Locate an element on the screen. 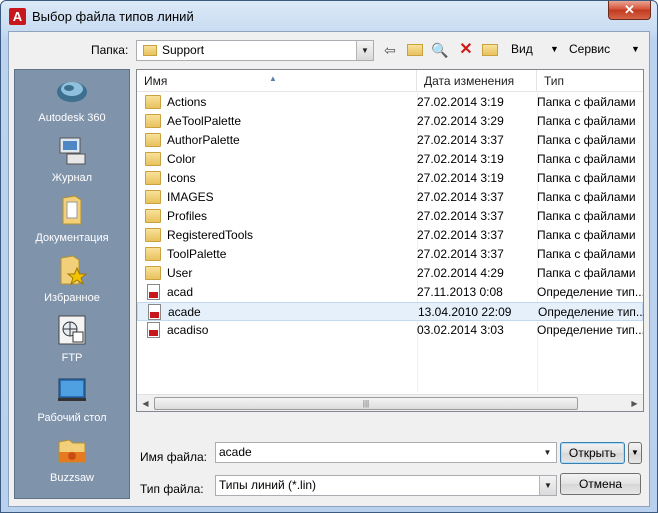  filename-value: acade is located at coordinates (235, 452).